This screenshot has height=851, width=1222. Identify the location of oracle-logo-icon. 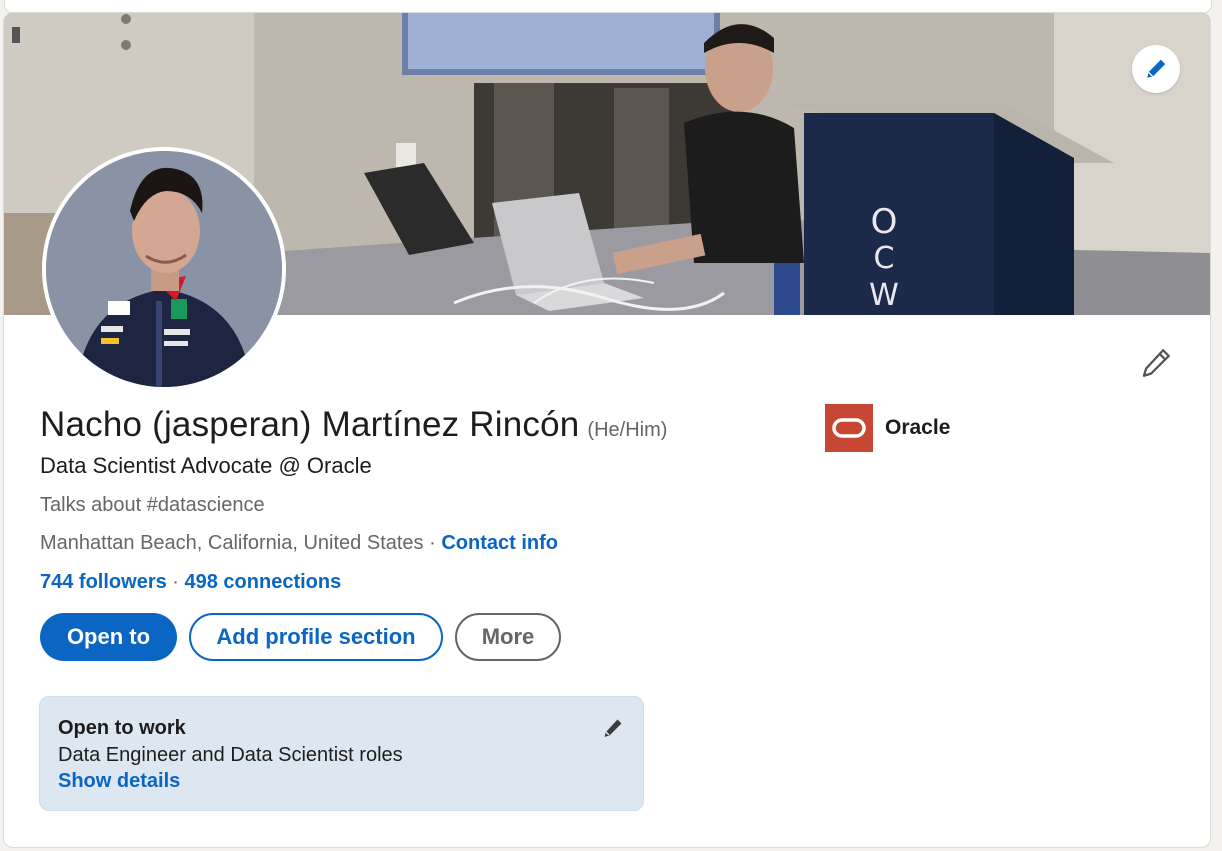
(849, 428).